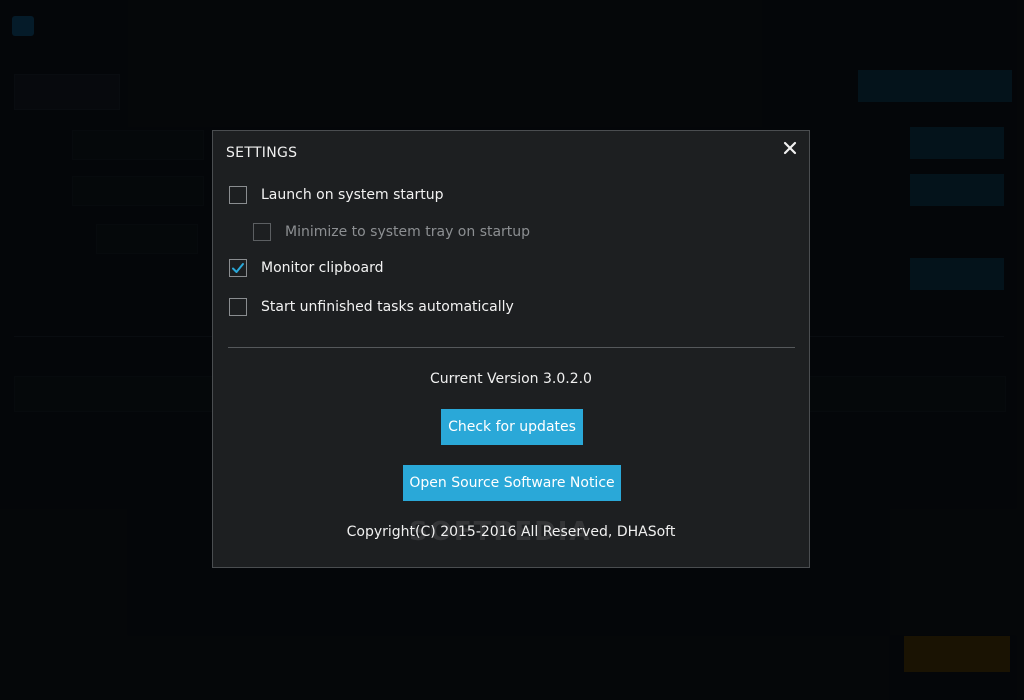 This screenshot has height=700, width=1024. Describe the element at coordinates (512, 483) in the screenshot. I see `open-source-notice-button: Open Source Software Notice` at that location.